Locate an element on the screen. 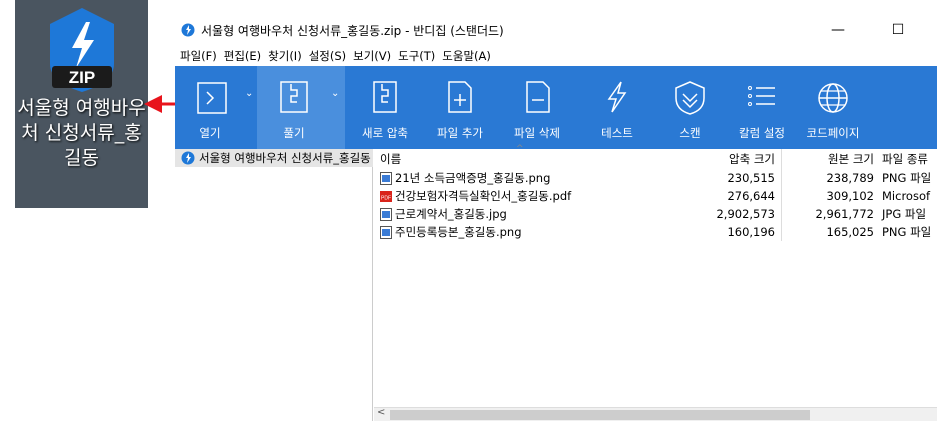  header-name: ^ 이름 is located at coordinates (528, 155).